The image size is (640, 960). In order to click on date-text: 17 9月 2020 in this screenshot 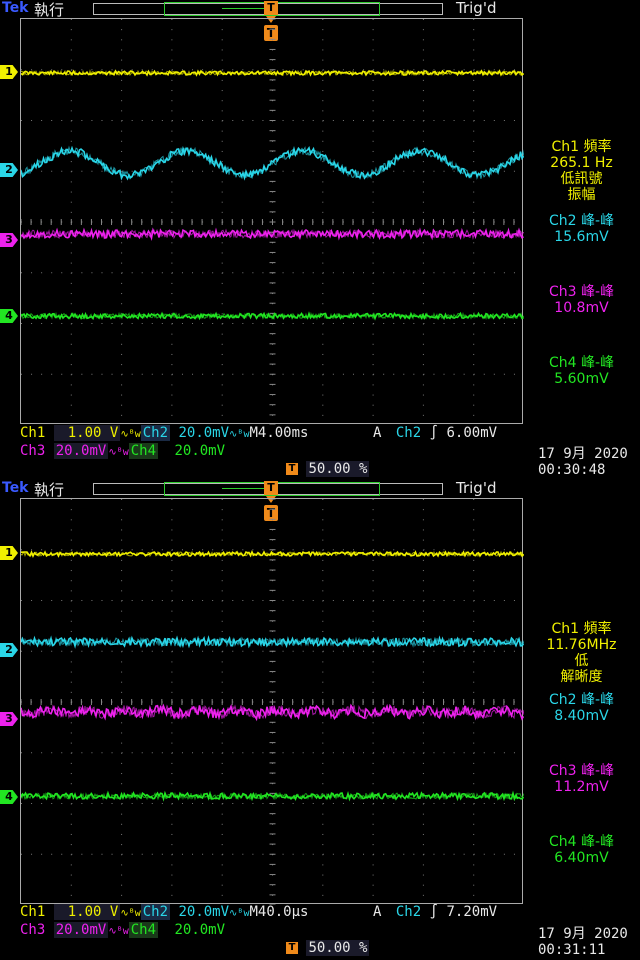, I will do `click(583, 934)`.